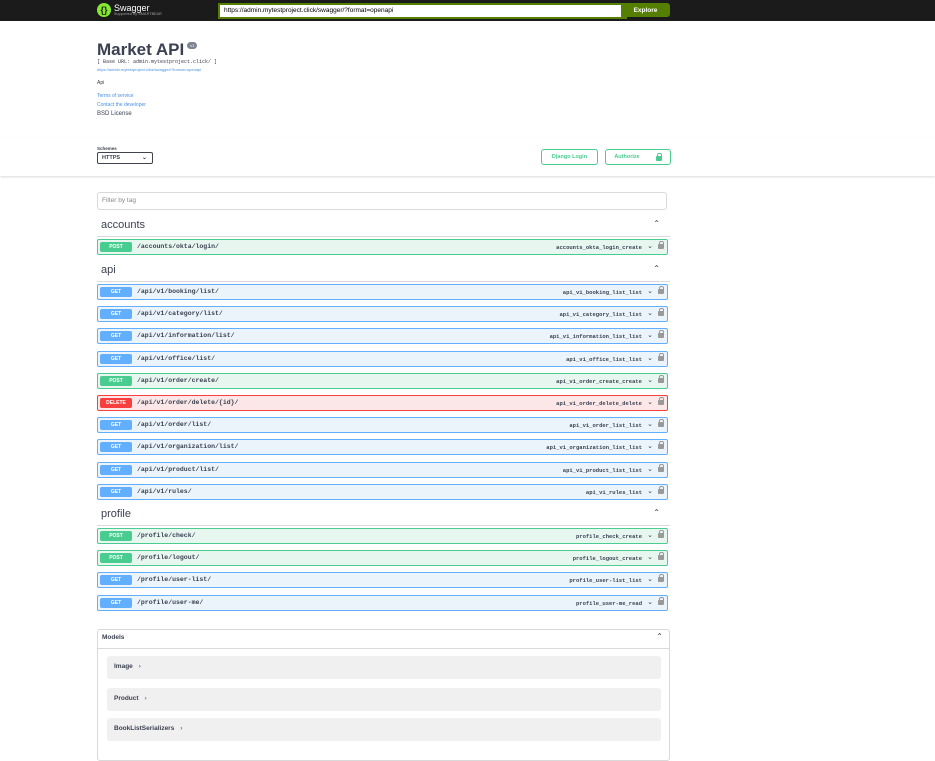 This screenshot has width=935, height=761. Describe the element at coordinates (602, 292) in the screenshot. I see `operation-id: api_v1_booking_list_list` at that location.